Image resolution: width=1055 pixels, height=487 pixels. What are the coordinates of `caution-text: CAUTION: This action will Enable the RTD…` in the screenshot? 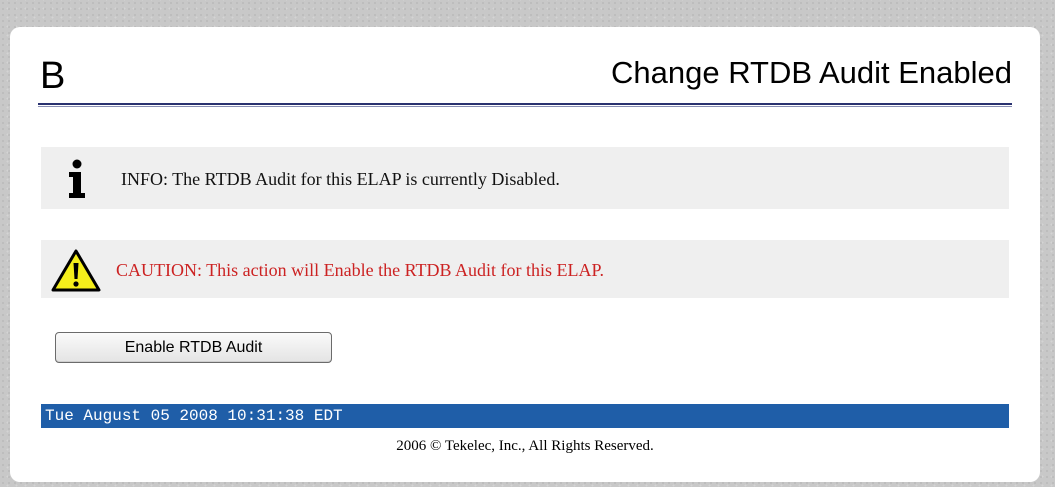 It's located at (360, 270).